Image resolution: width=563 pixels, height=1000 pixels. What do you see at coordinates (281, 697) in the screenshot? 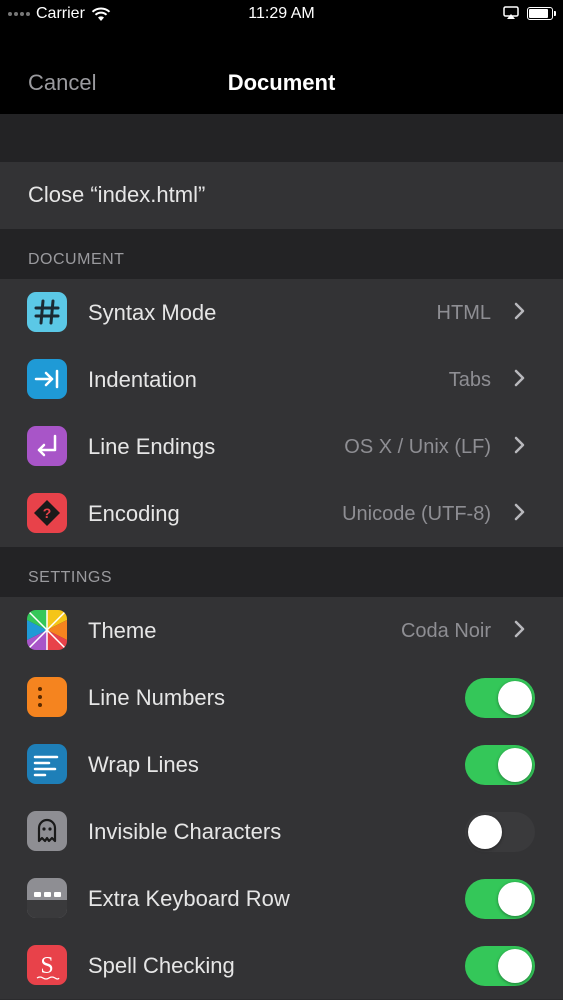
I see `row-line-numbers: Line Numbers` at bounding box center [281, 697].